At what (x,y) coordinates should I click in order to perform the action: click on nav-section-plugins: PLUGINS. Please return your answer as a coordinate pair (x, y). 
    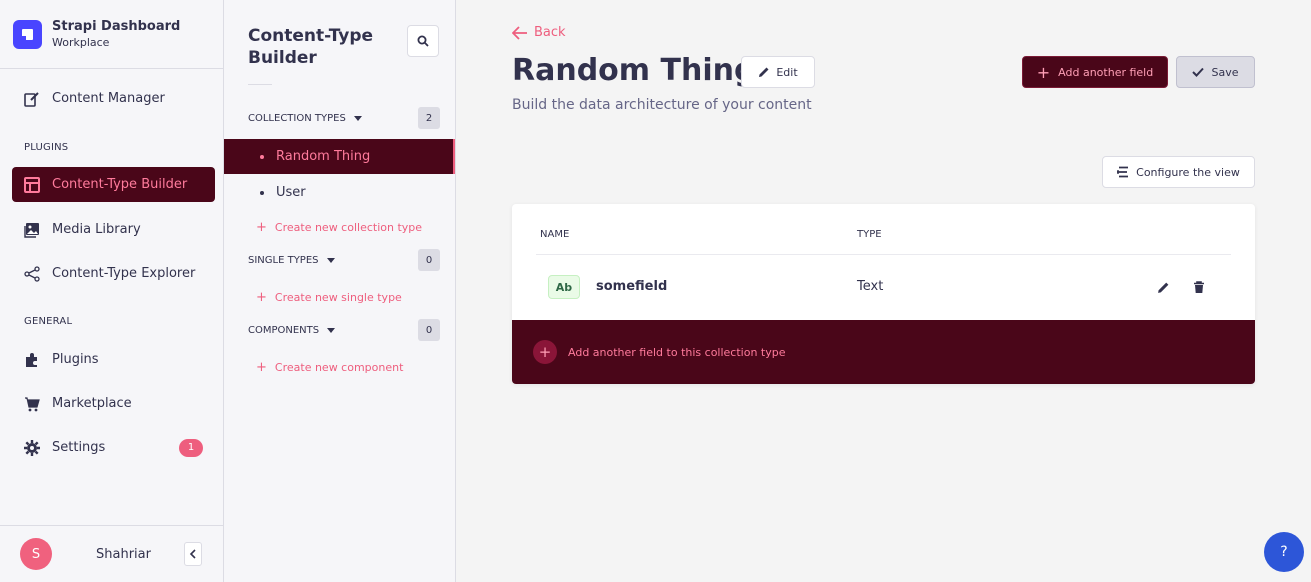
    Looking at the image, I should click on (46, 147).